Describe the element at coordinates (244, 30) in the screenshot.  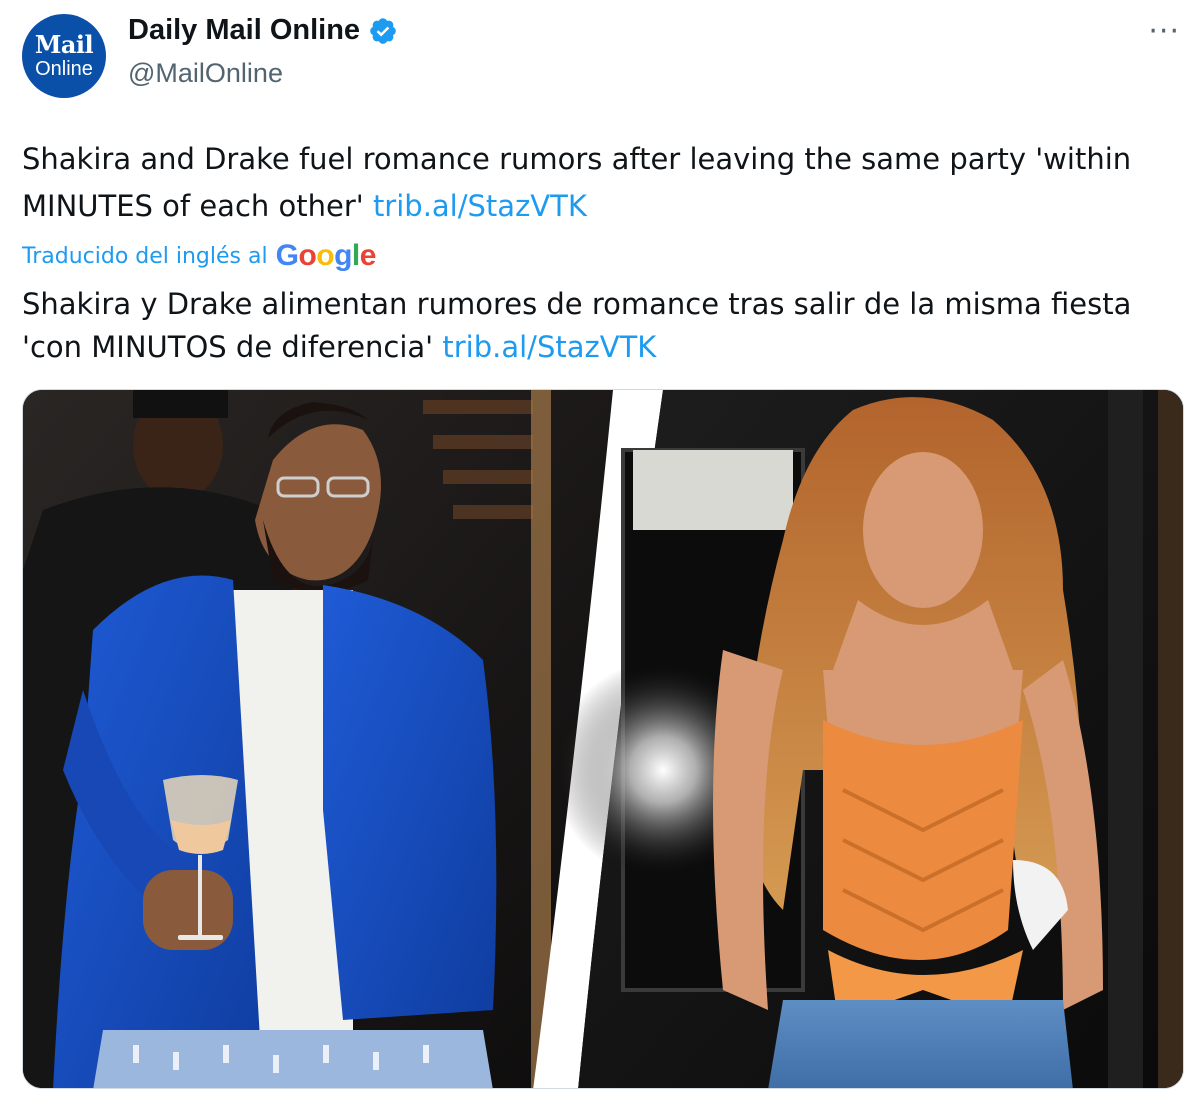
I see `author-name-text: Daily Mail Online` at that location.